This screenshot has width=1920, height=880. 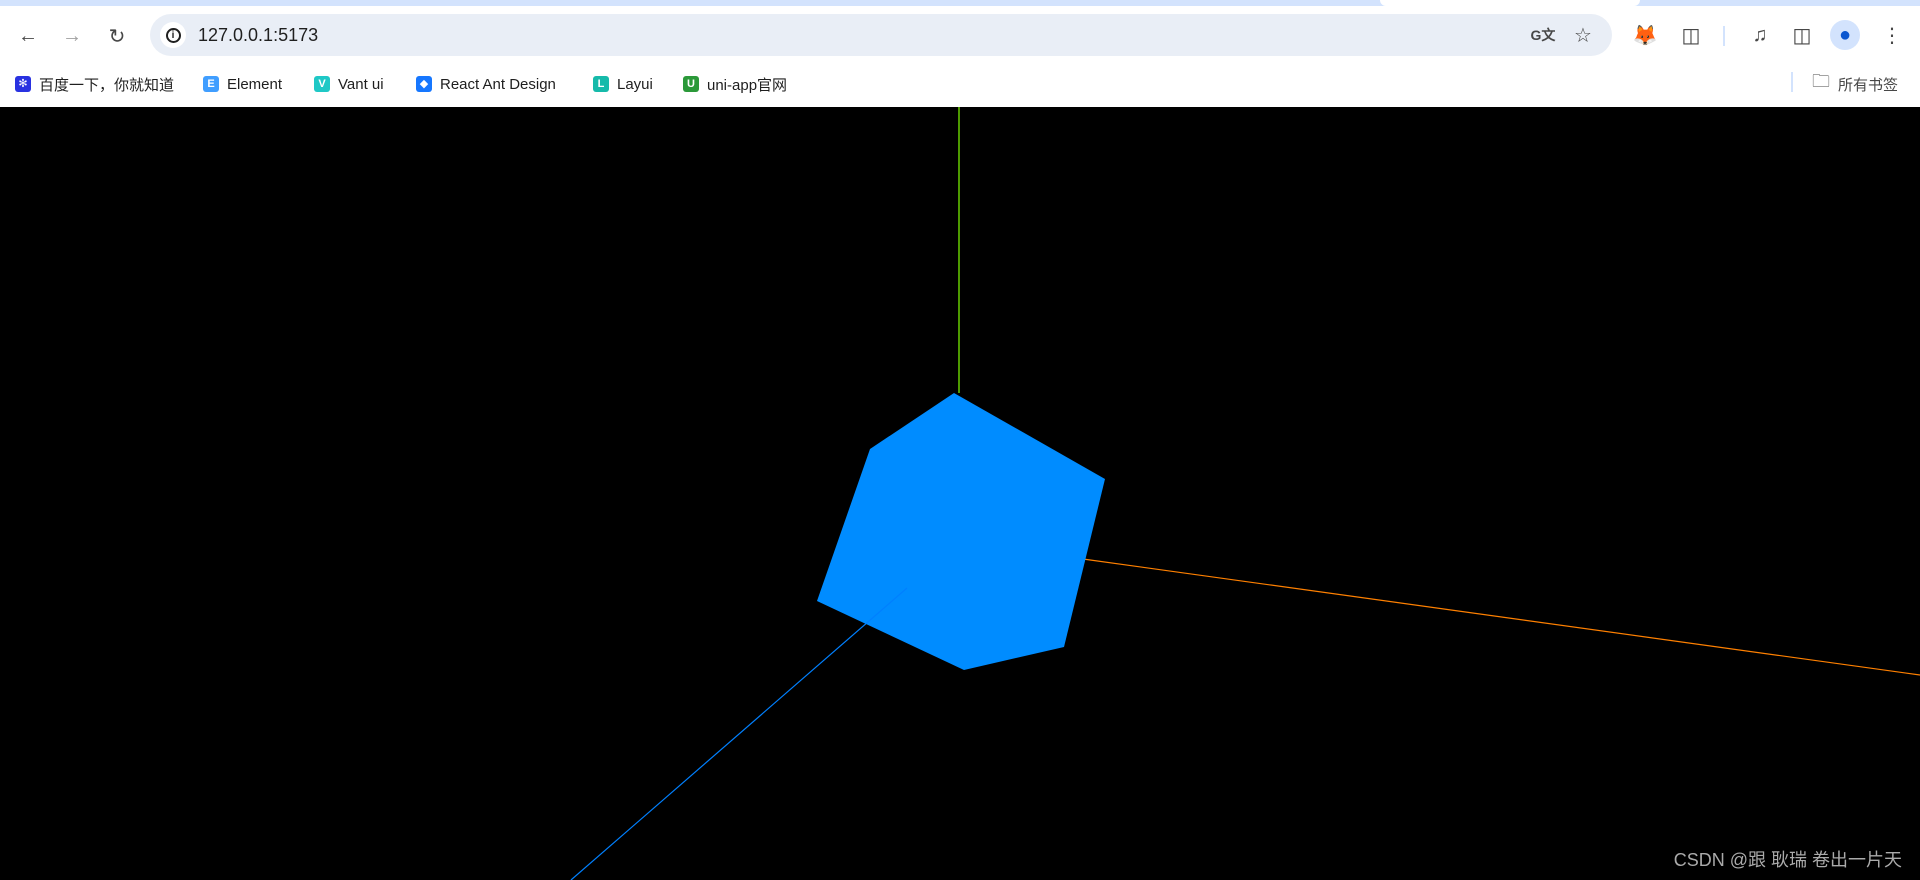 I want to click on menu-kebab-icon: ⋮, so click(x=1892, y=35).